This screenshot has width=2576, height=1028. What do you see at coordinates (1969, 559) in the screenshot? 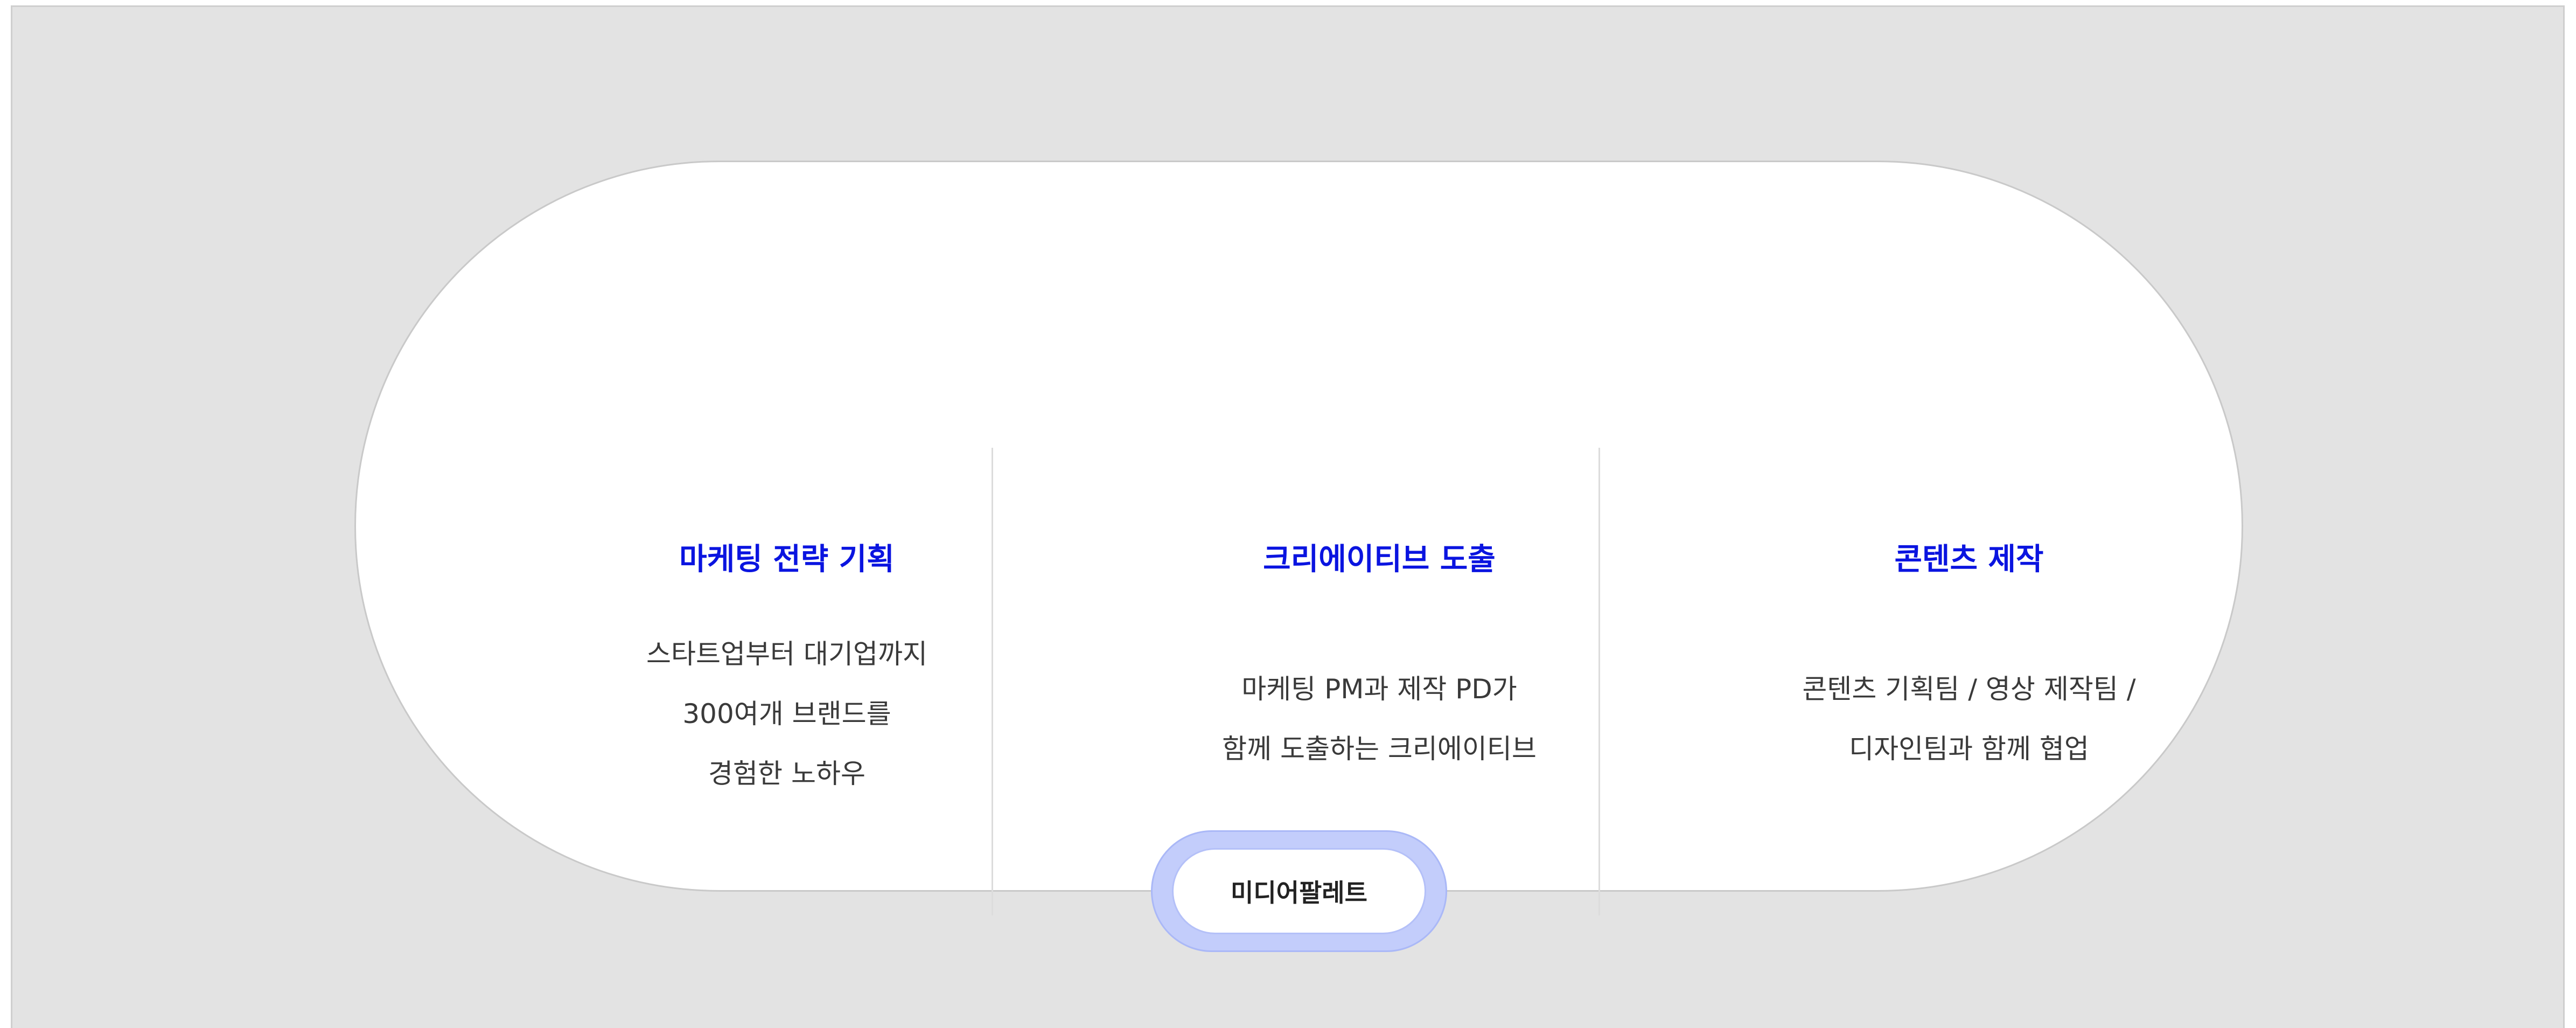
I see `service-title-content: 콘텐츠 제작` at bounding box center [1969, 559].